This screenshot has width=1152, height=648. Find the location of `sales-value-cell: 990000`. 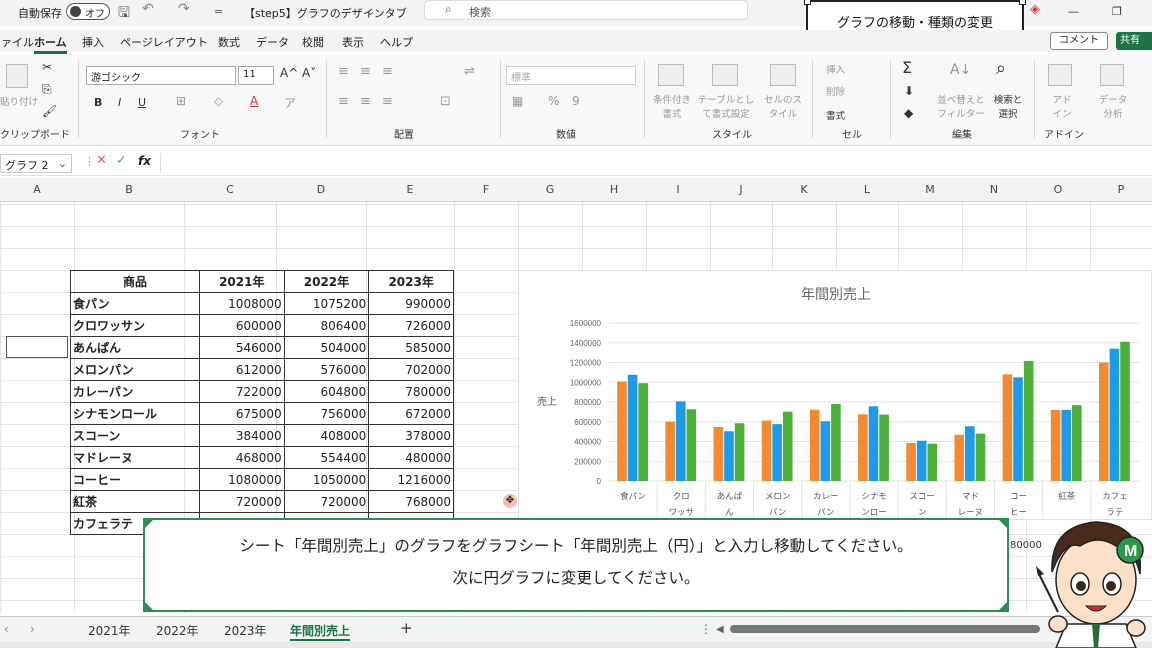

sales-value-cell: 990000 is located at coordinates (411, 303).